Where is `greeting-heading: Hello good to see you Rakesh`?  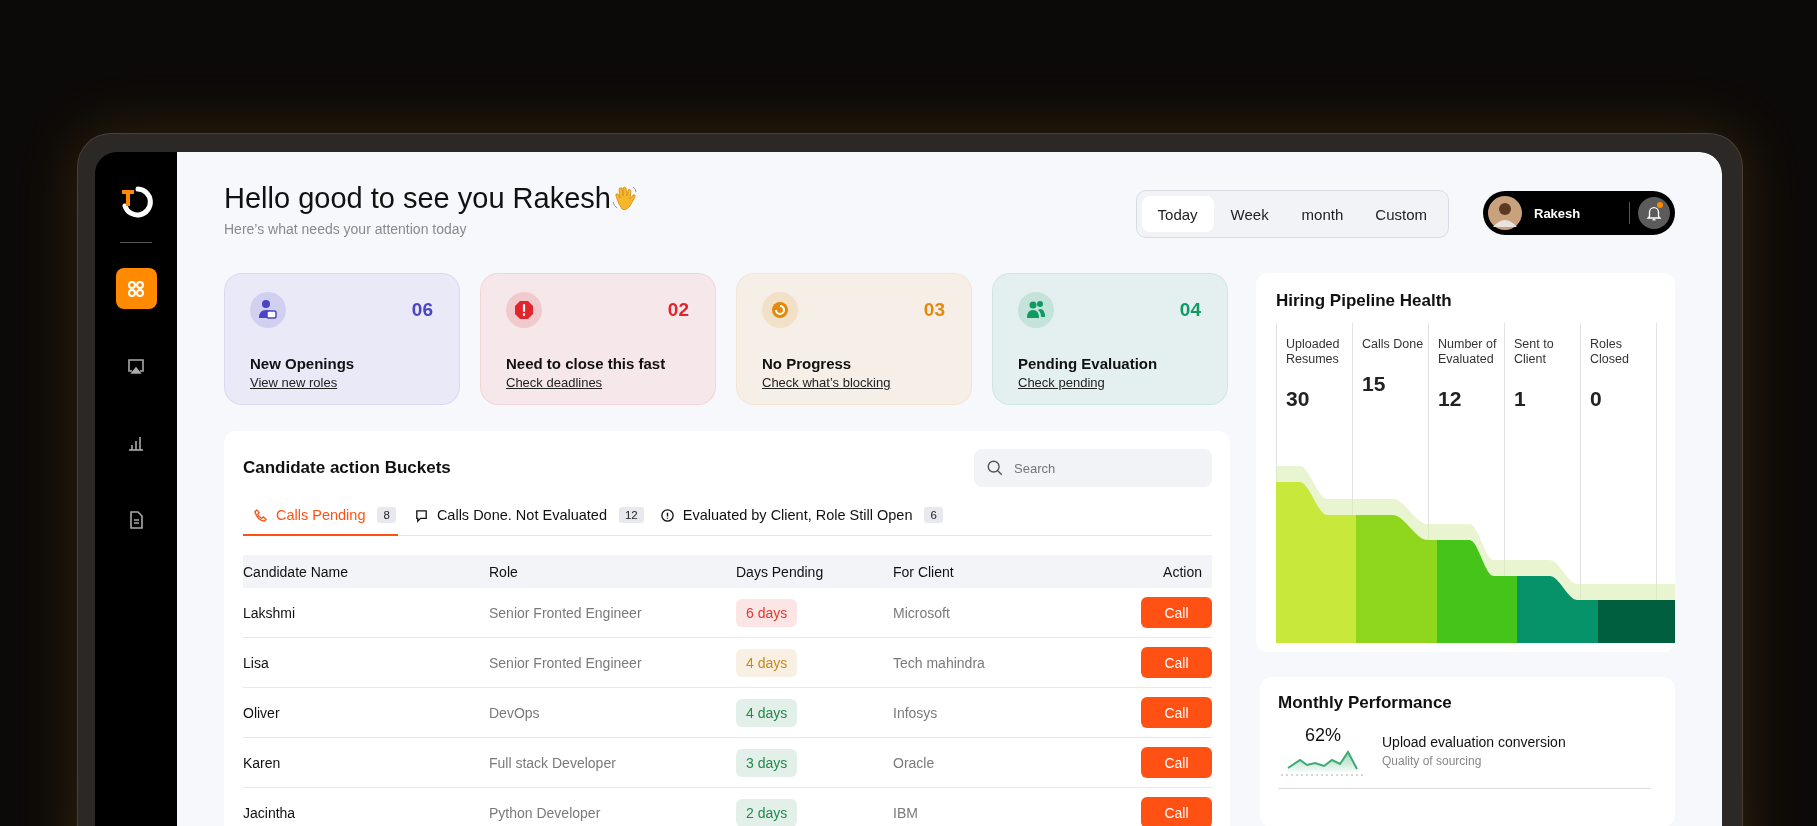 greeting-heading: Hello good to see you Rakesh is located at coordinates (417, 198).